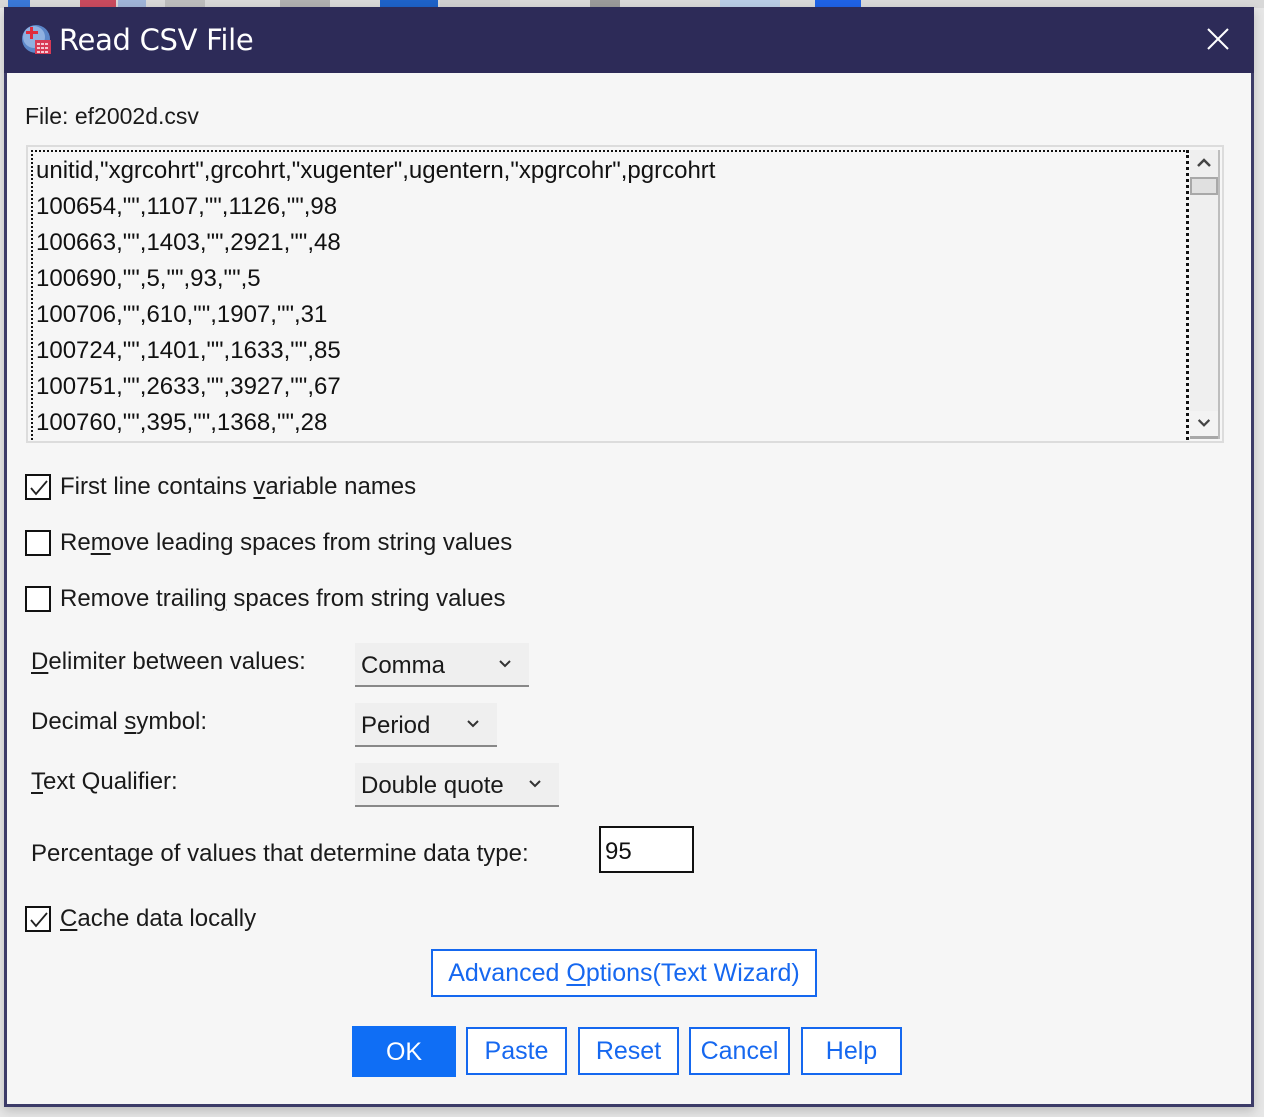 The width and height of the screenshot is (1264, 1117). What do you see at coordinates (646, 849) in the screenshot?
I see `percentage-input: 95` at bounding box center [646, 849].